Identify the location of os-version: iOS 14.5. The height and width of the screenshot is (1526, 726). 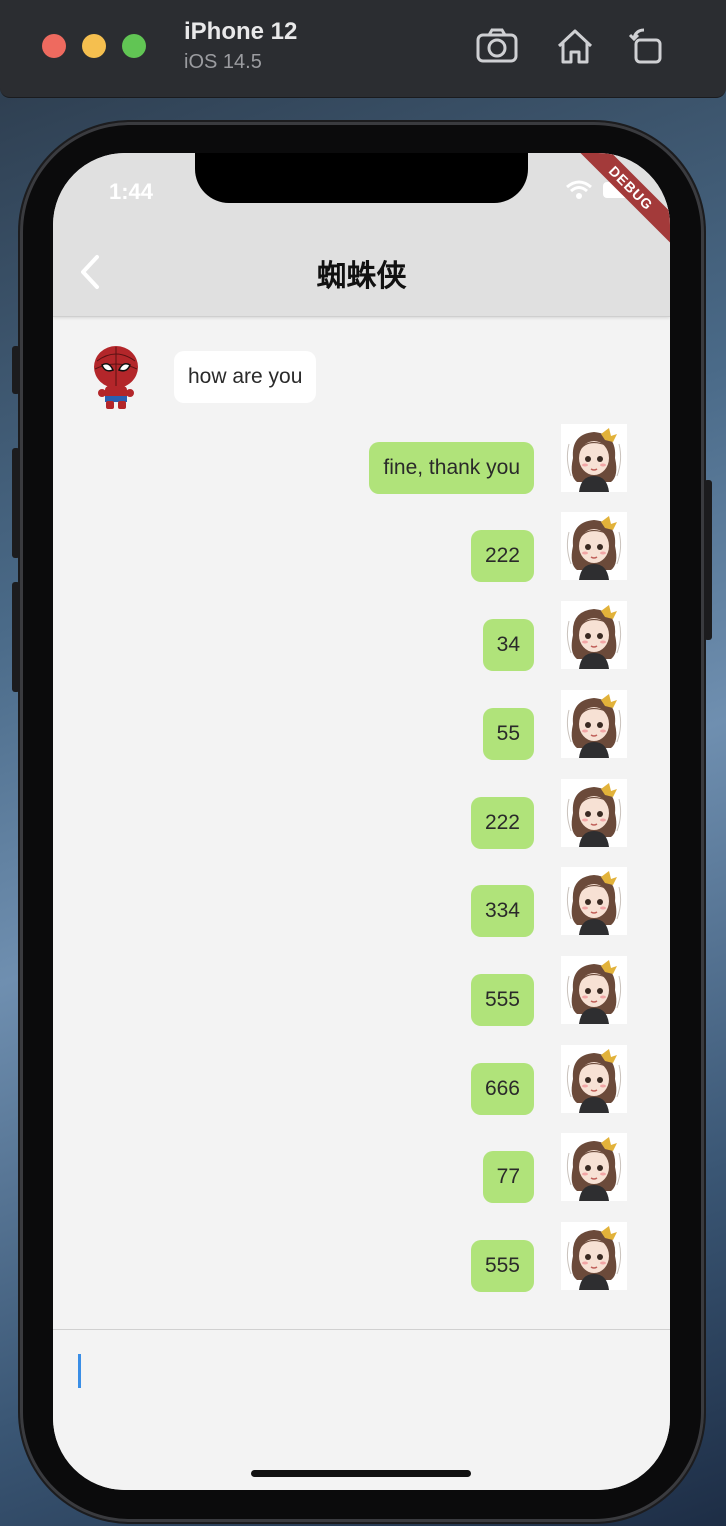
(223, 62).